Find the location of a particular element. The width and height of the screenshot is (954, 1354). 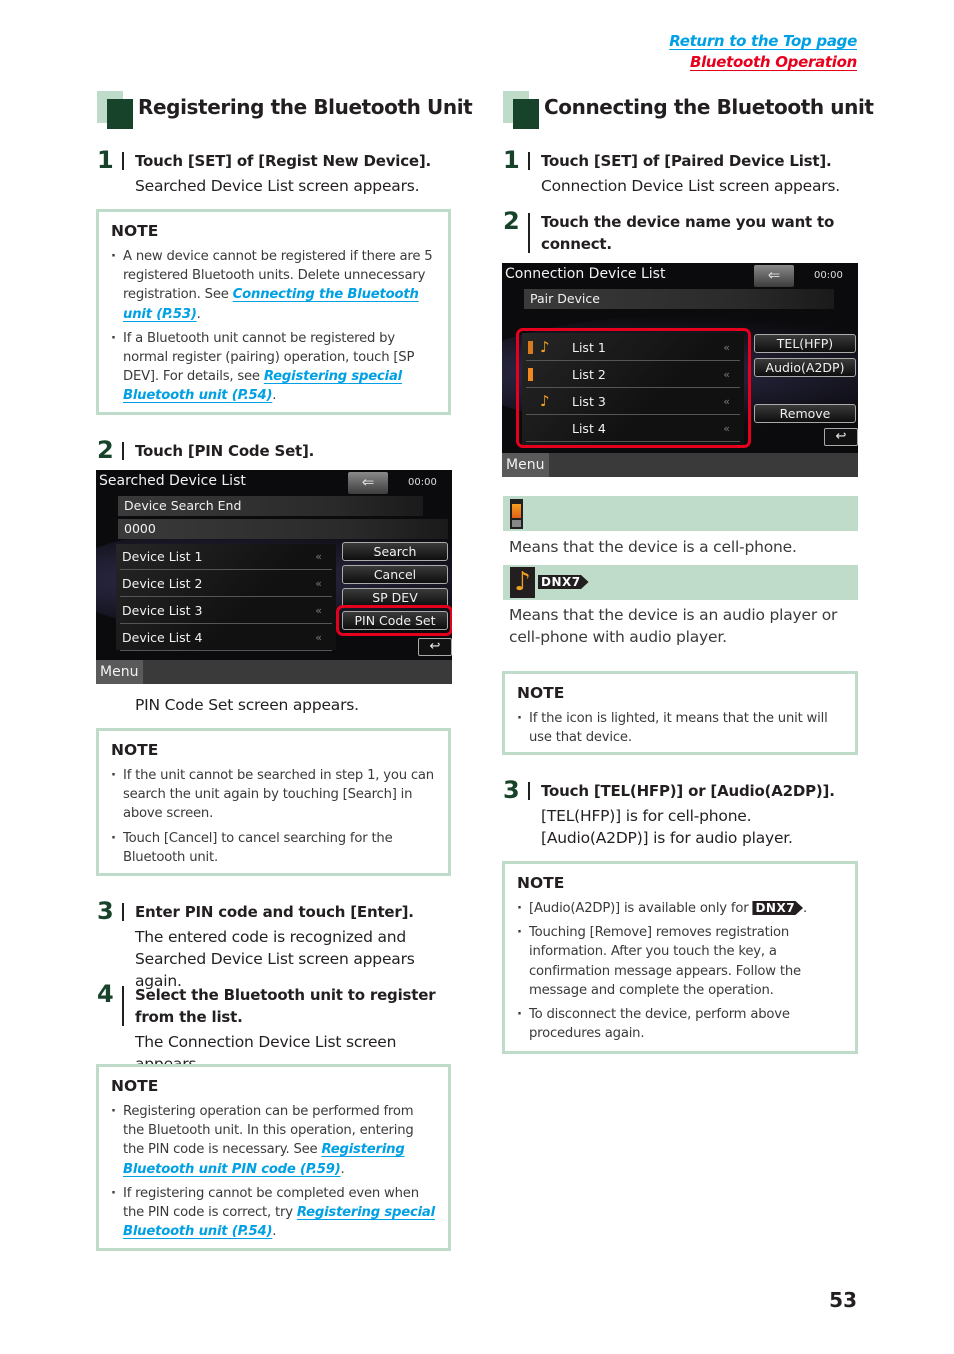

tel-hfp-button: TEL(HFP) is located at coordinates (805, 343).